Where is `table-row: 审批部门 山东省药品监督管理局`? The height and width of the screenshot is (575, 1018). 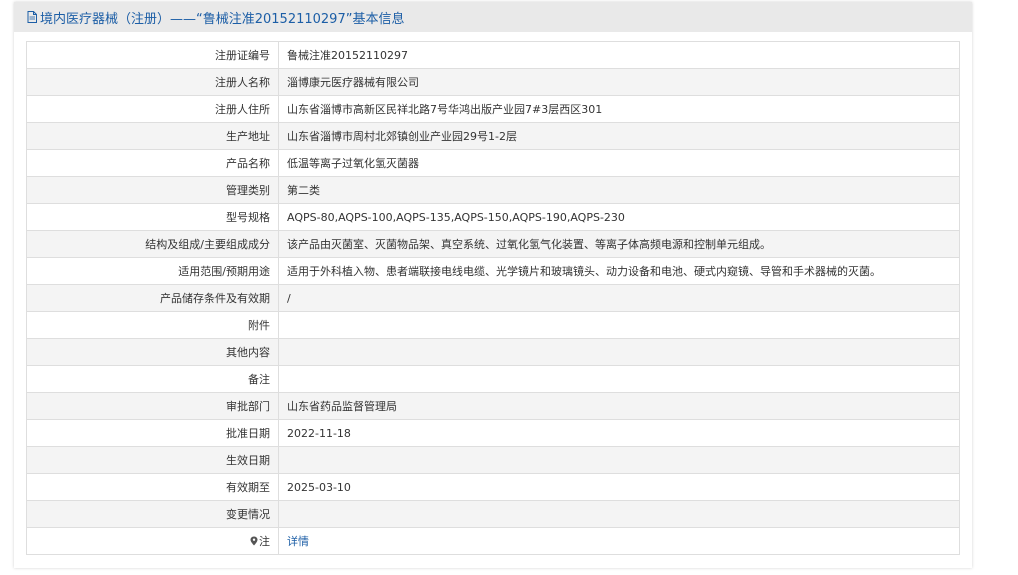
table-row: 审批部门 山东省药品监督管理局 is located at coordinates (493, 406).